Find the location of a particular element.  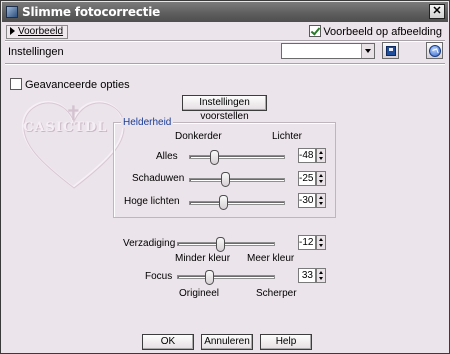

slider-label-all: Alles is located at coordinates (167, 156).